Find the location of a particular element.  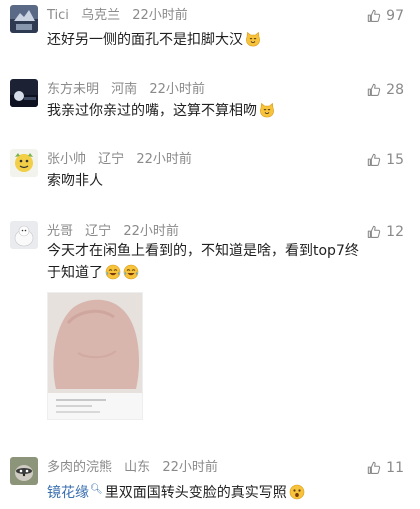

comment-text: 我亲过你亲过的嘴，这算不算相吻 is located at coordinates (219, 111).